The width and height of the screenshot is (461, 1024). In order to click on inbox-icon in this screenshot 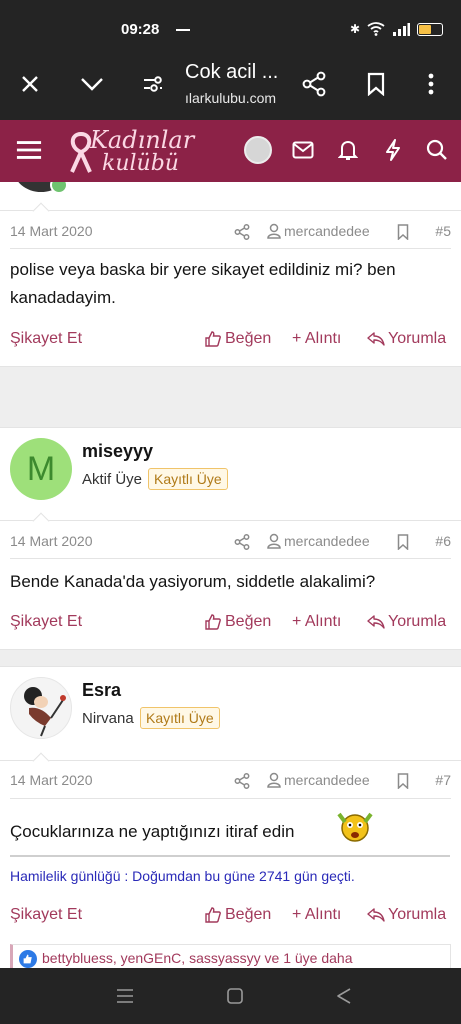, I will do `click(303, 150)`.